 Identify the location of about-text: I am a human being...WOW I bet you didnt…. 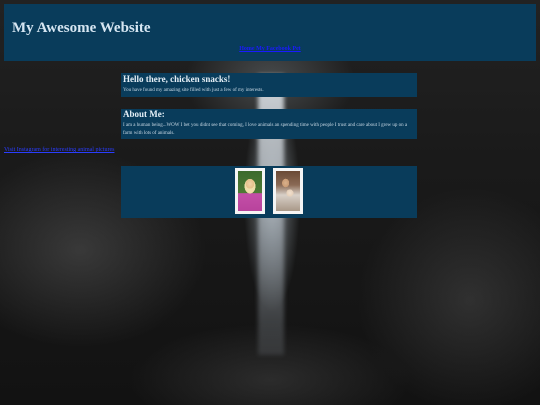
(265, 129).